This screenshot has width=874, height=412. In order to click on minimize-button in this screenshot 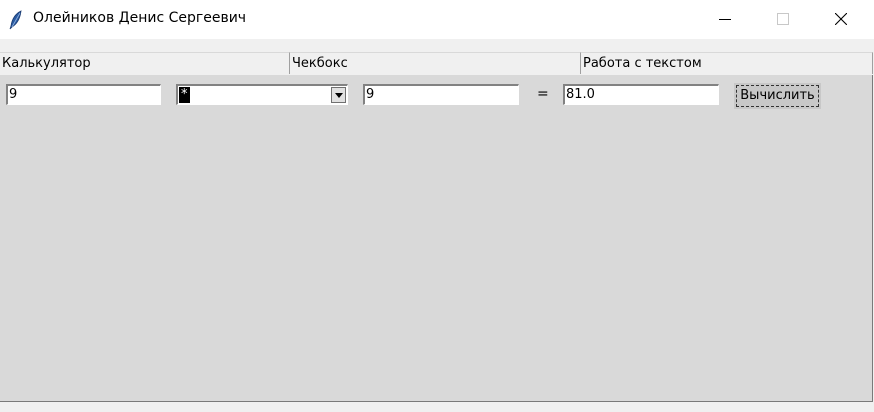, I will do `click(726, 19)`.